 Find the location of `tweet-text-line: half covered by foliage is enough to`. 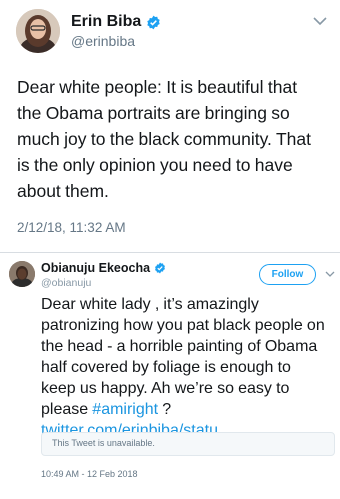

tweet-text-line: half covered by foliage is enough to is located at coordinates (166, 367).